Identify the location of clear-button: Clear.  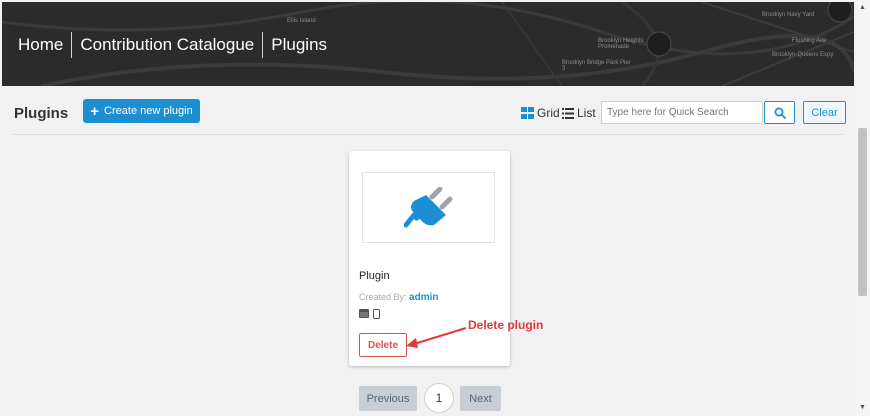
(824, 112).